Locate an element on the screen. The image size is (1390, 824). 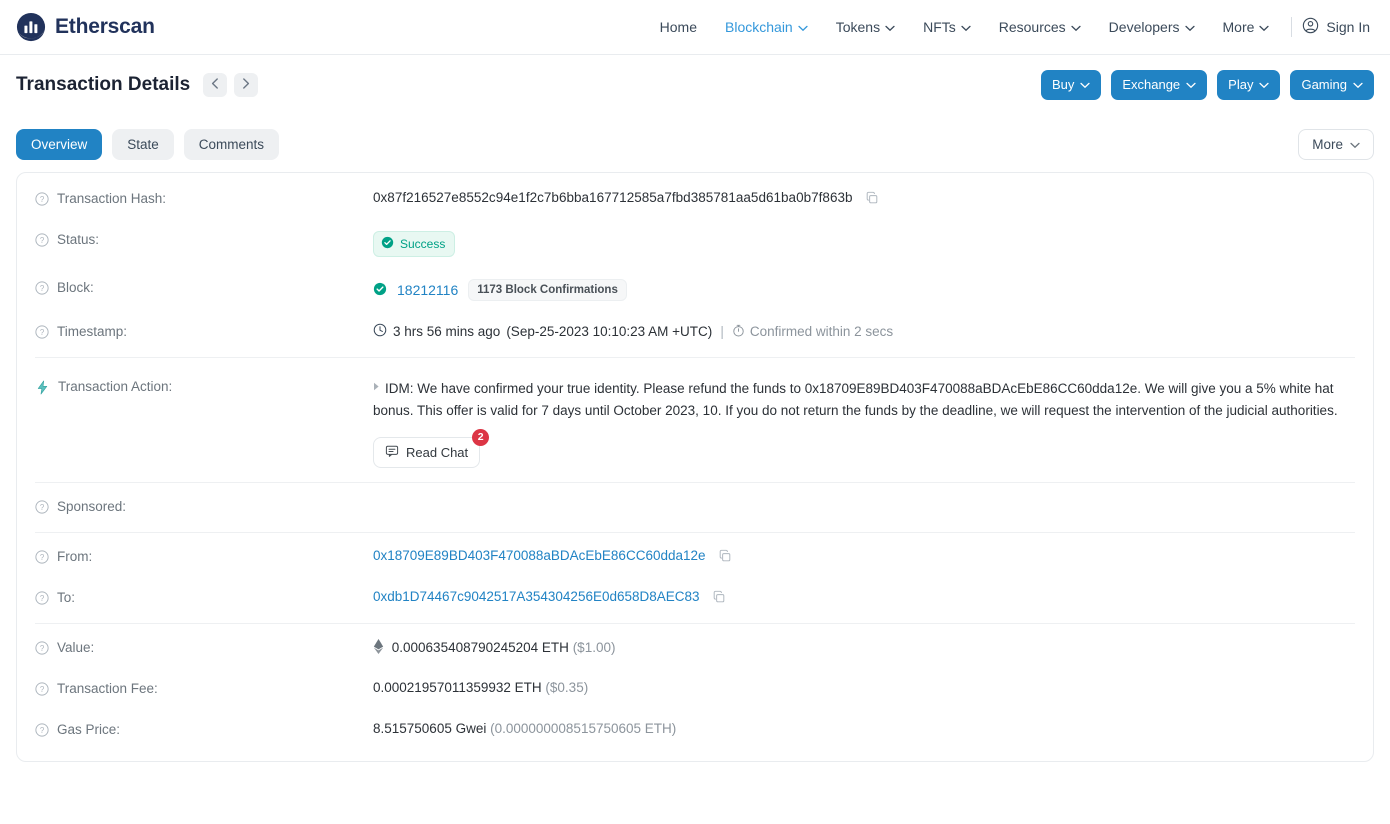
tab-bar: Overview State Comments More is located at coordinates (695, 143).